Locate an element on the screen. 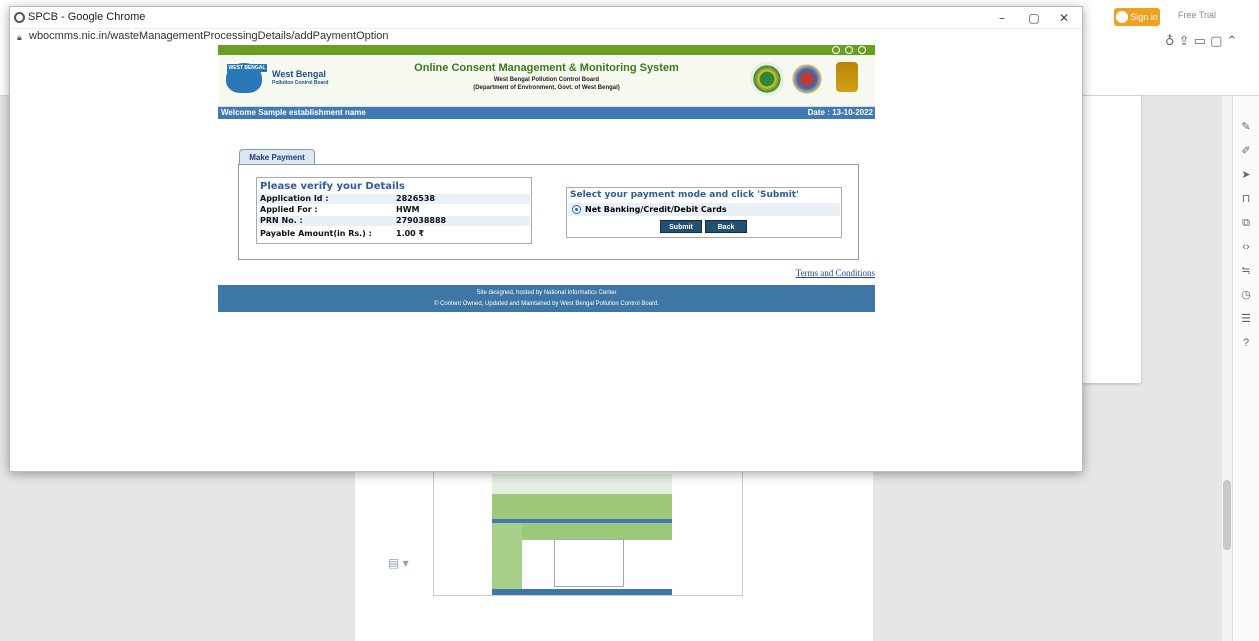 The height and width of the screenshot is (641, 1259). sign-in-label: Sign in is located at coordinates (1144, 17).